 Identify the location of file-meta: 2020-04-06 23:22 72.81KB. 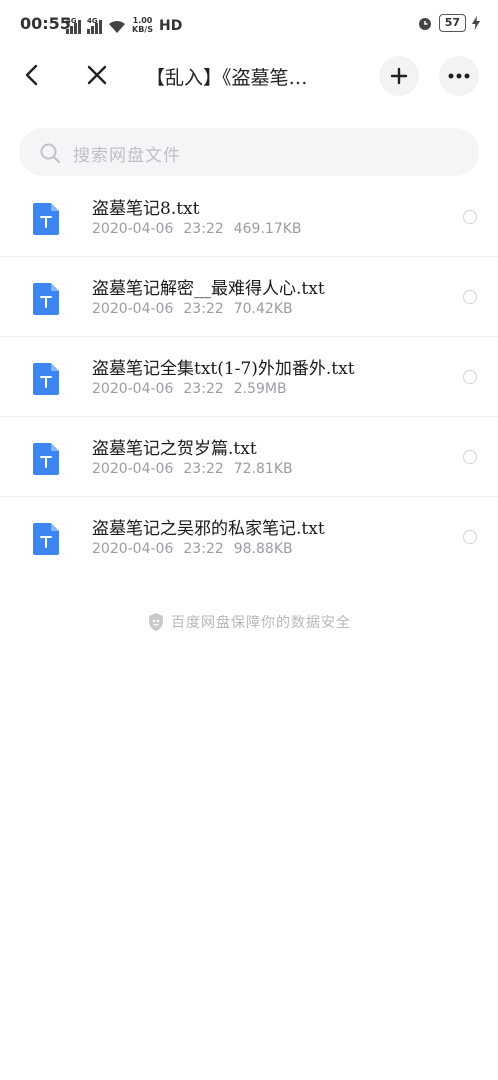
(197, 469).